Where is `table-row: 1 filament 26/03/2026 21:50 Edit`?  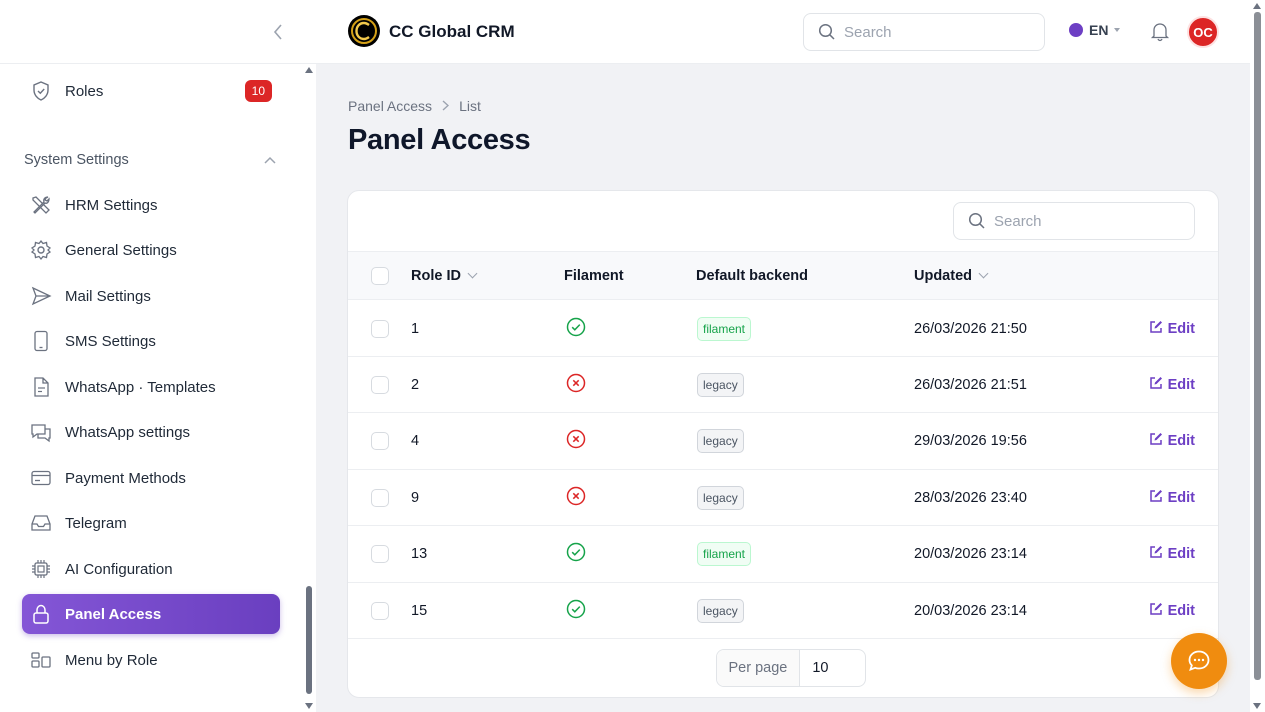
table-row: 1 filament 26/03/2026 21:50 Edit is located at coordinates (783, 329).